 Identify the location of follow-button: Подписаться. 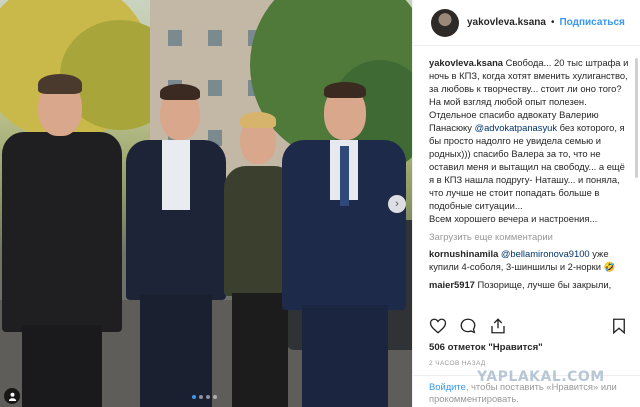
(591, 22).